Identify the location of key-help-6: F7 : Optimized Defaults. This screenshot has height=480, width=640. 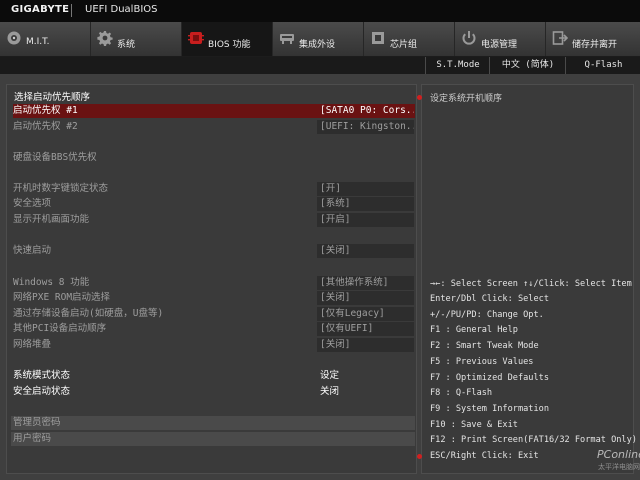
(489, 378).